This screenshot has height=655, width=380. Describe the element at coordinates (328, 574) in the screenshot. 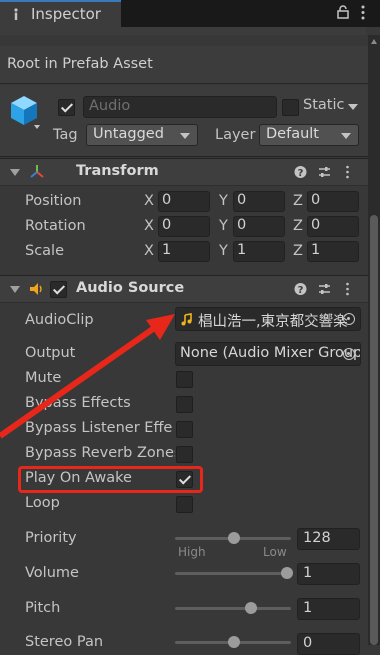

I see `volume-field: 1` at that location.